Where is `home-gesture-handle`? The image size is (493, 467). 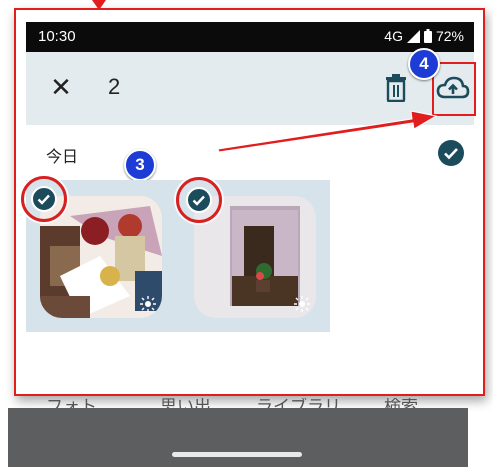 home-gesture-handle is located at coordinates (237, 454).